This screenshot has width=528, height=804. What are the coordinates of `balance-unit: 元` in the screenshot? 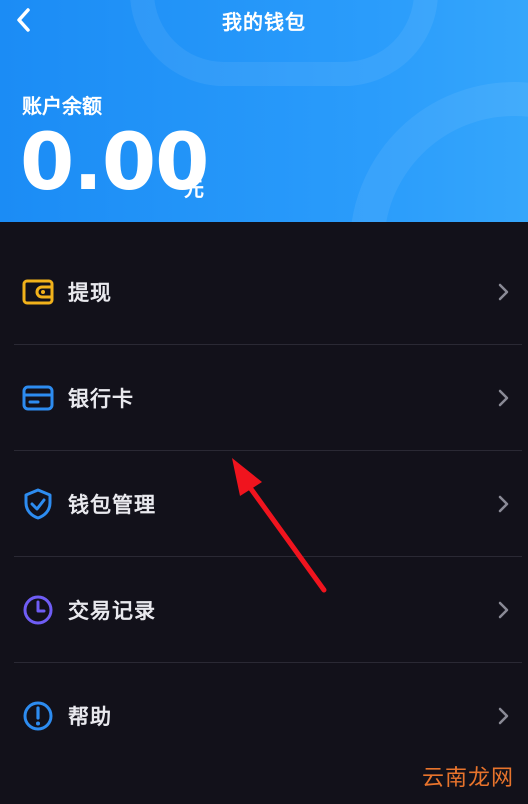 It's located at (194, 189).